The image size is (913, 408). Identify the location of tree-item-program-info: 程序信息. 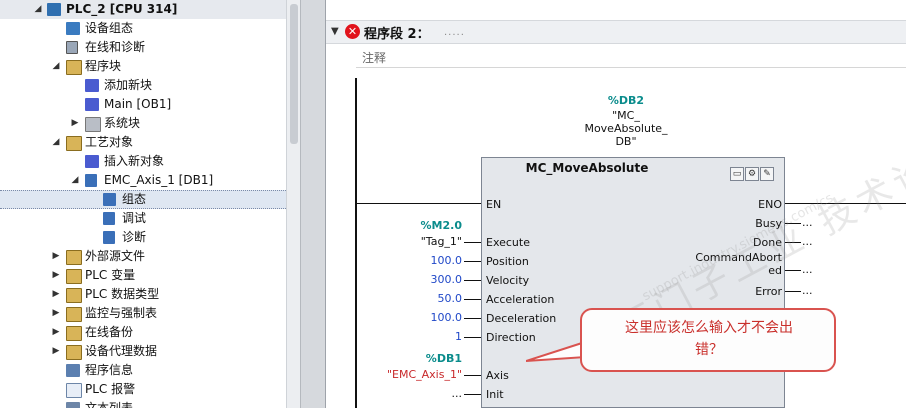
(150, 370).